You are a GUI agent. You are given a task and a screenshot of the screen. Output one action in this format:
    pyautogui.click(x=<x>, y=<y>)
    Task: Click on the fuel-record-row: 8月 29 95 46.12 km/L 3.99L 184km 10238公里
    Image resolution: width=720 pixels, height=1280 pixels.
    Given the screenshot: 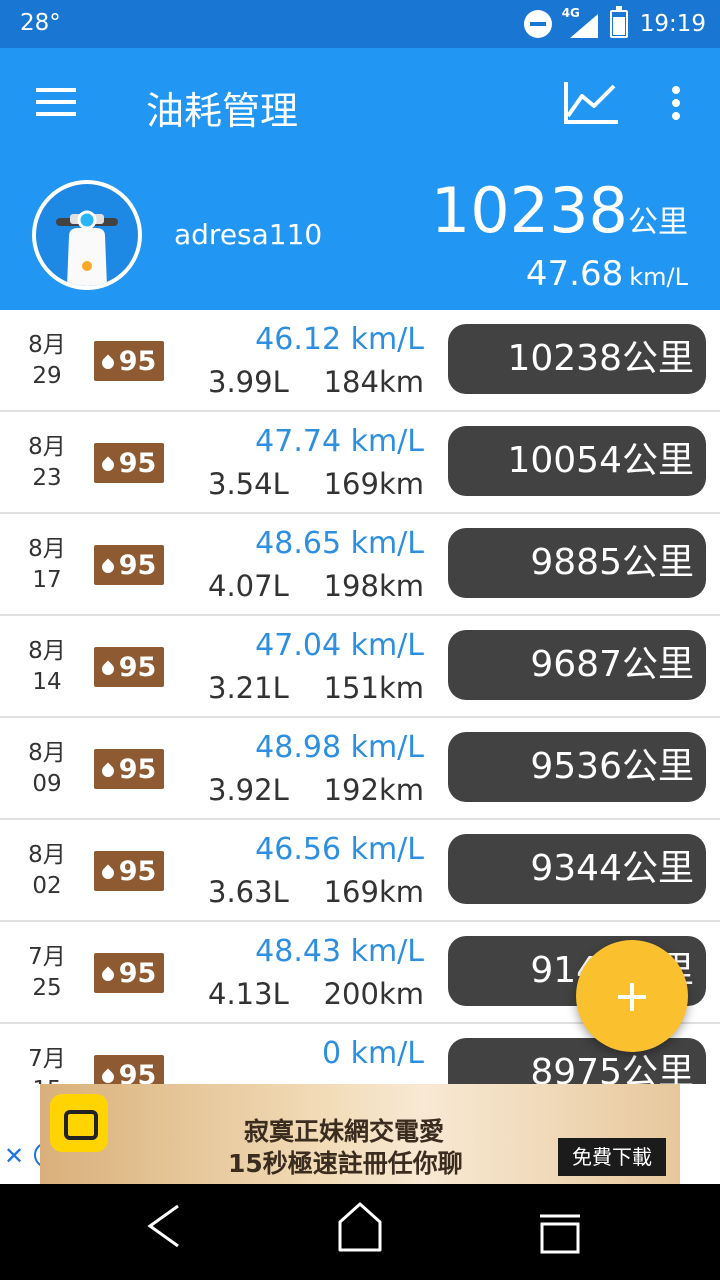 What is the action you would take?
    pyautogui.click(x=360, y=361)
    